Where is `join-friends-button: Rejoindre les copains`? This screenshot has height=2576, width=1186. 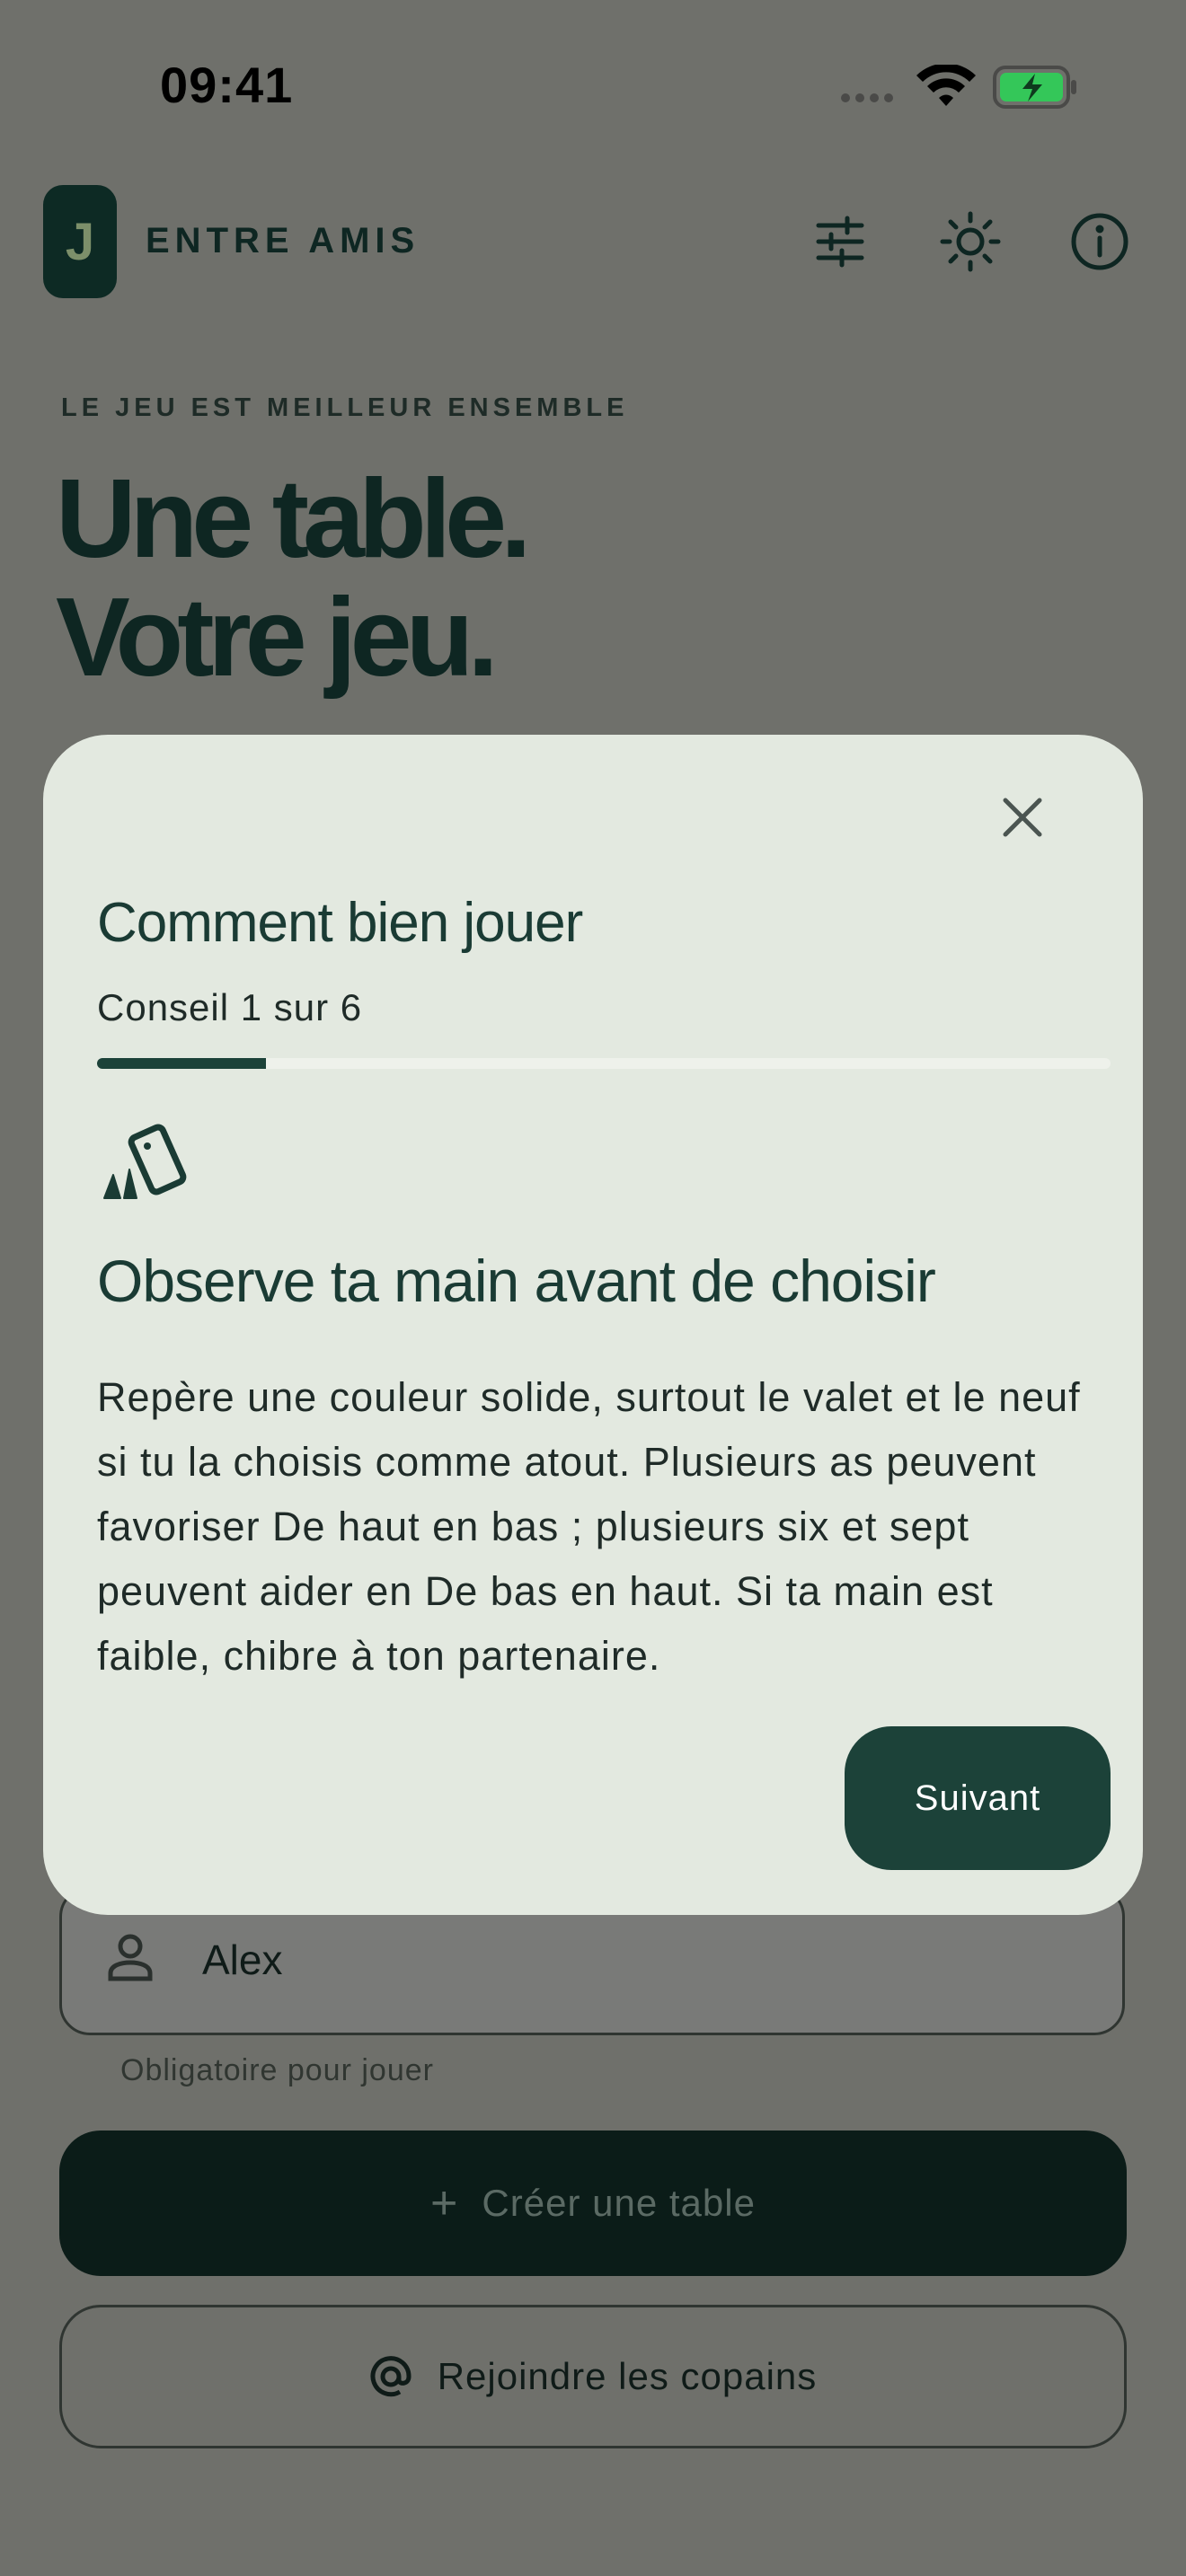 join-friends-button: Rejoindre les copains is located at coordinates (593, 2376).